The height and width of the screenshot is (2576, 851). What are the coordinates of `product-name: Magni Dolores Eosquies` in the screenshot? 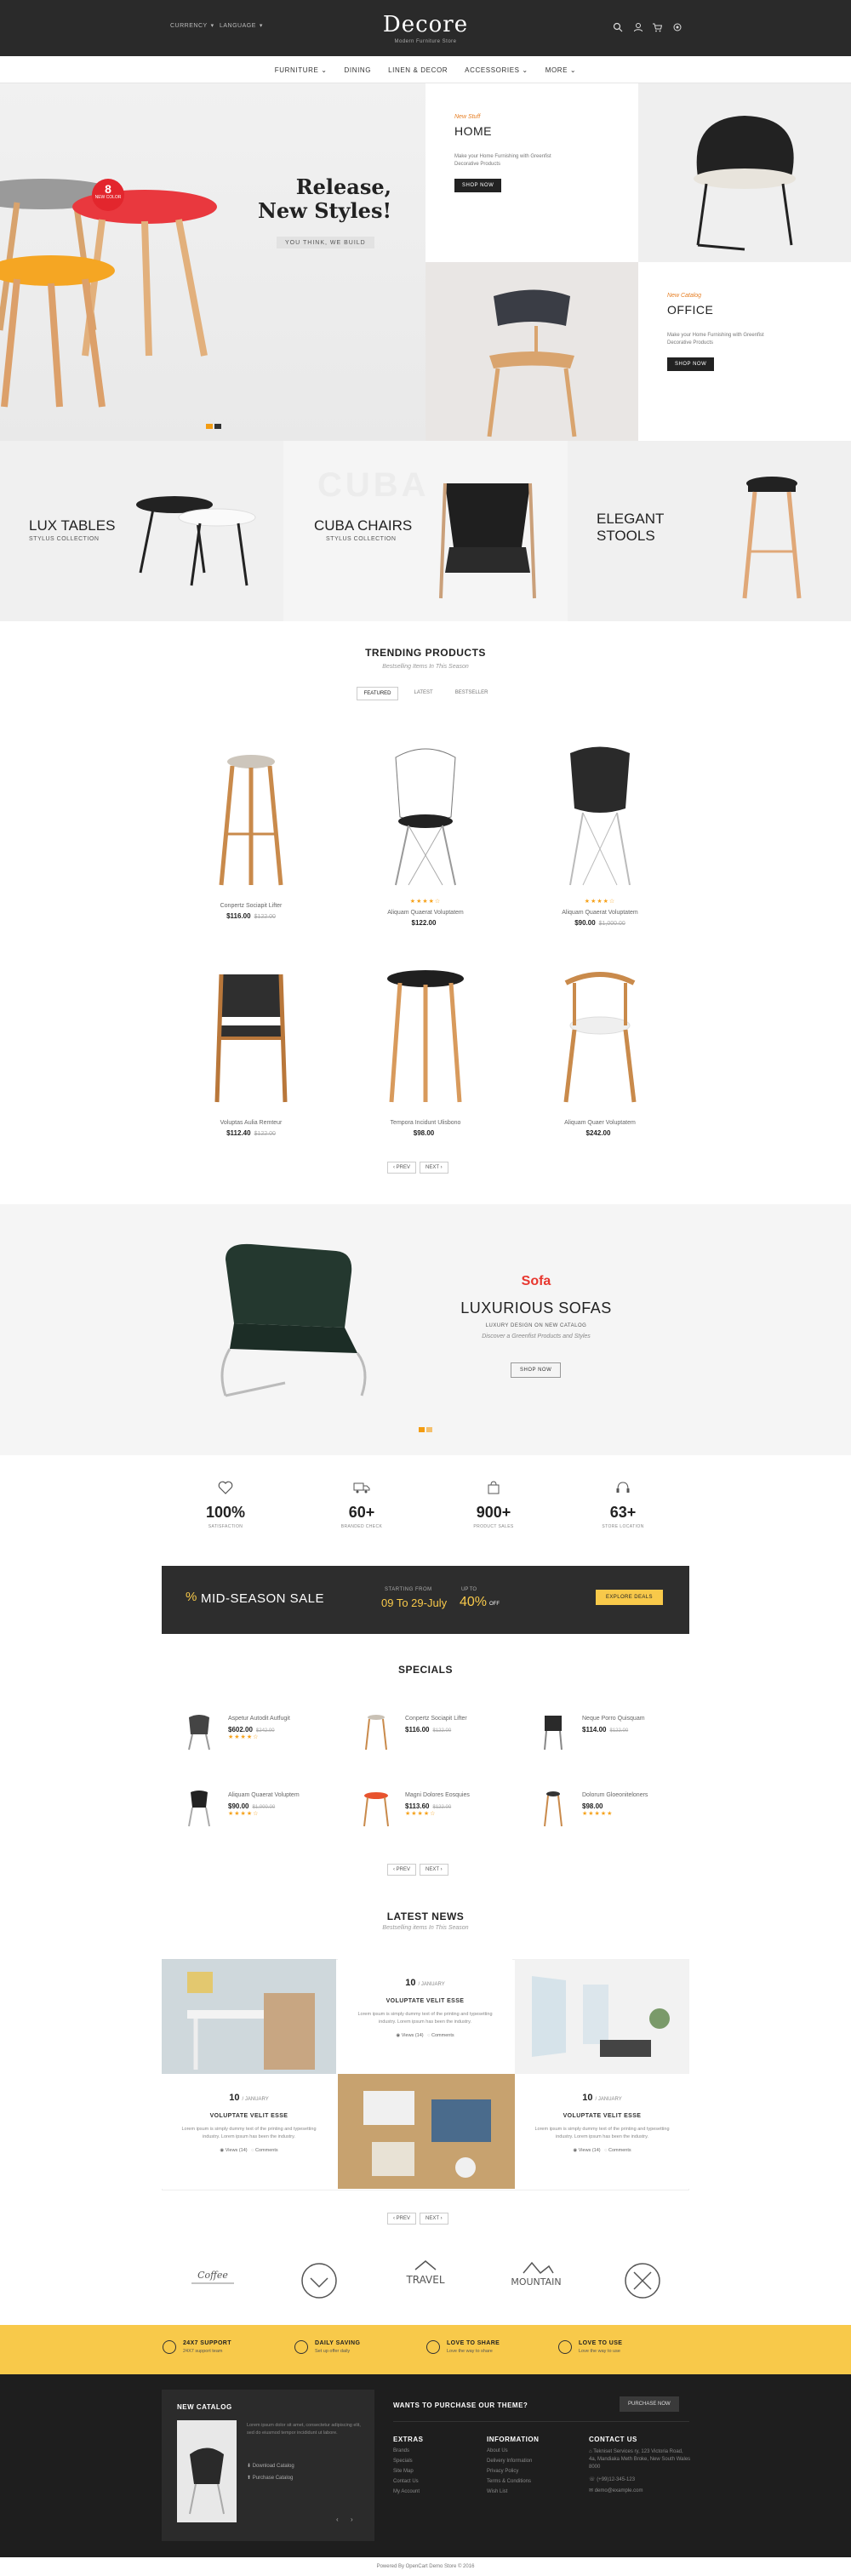 It's located at (437, 1795).